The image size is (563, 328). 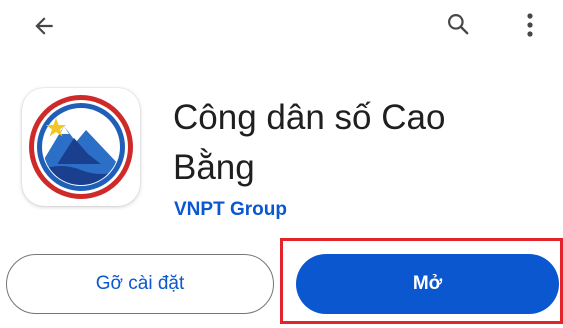 I want to click on more-vert-icon, so click(x=530, y=25).